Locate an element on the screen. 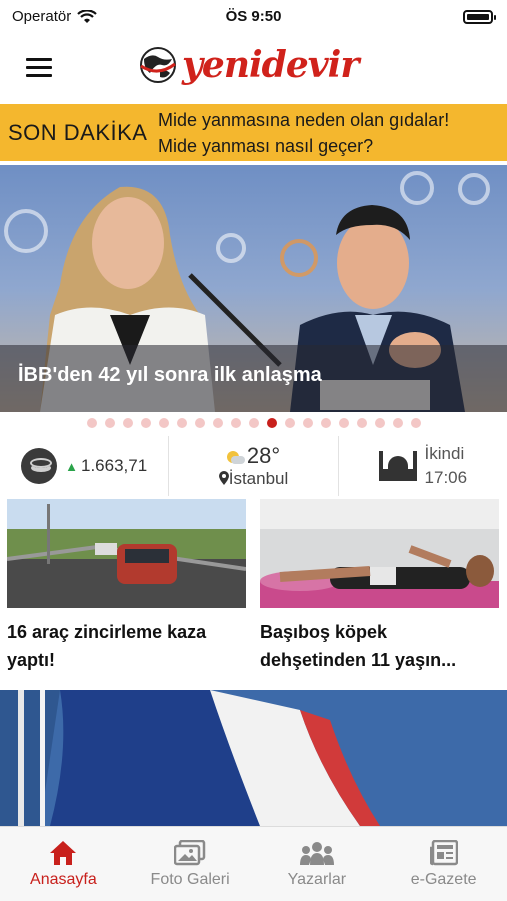 This screenshot has width=507, height=901. slider-dots is located at coordinates (253, 423).